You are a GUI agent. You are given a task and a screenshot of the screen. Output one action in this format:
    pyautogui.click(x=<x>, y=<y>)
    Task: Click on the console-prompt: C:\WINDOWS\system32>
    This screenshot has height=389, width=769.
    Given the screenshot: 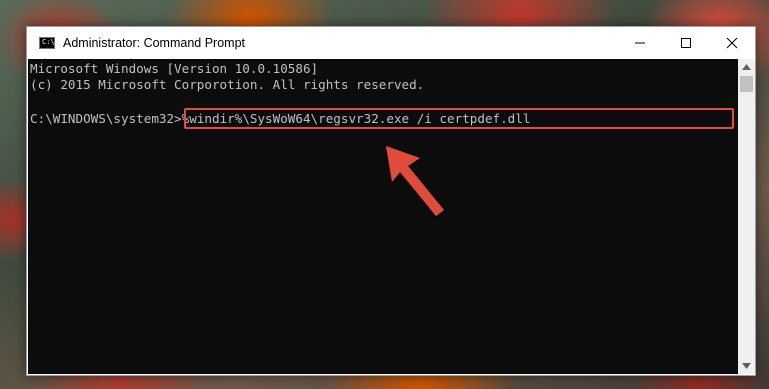 What is the action you would take?
    pyautogui.click(x=106, y=118)
    